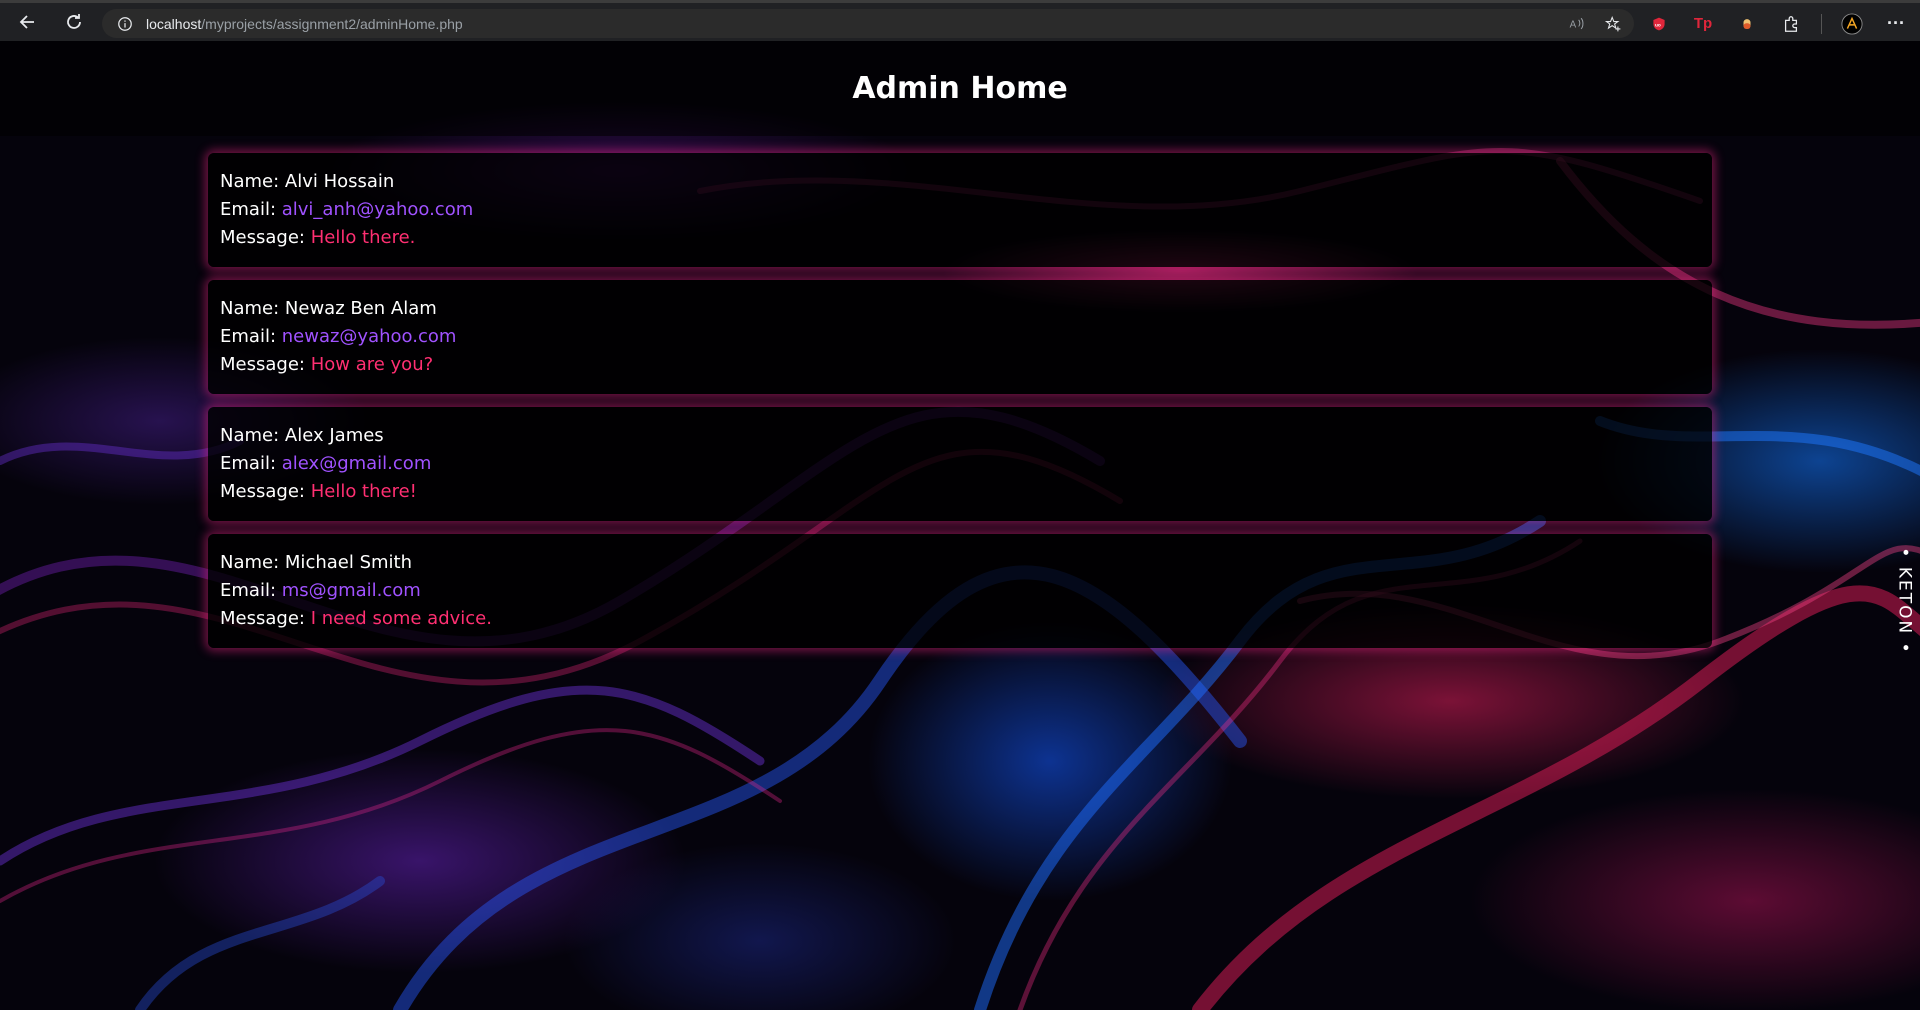 This screenshot has height=1010, width=1920. Describe the element at coordinates (960, 309) in the screenshot. I see `name-line: Name: Newaz Ben Alam` at that location.